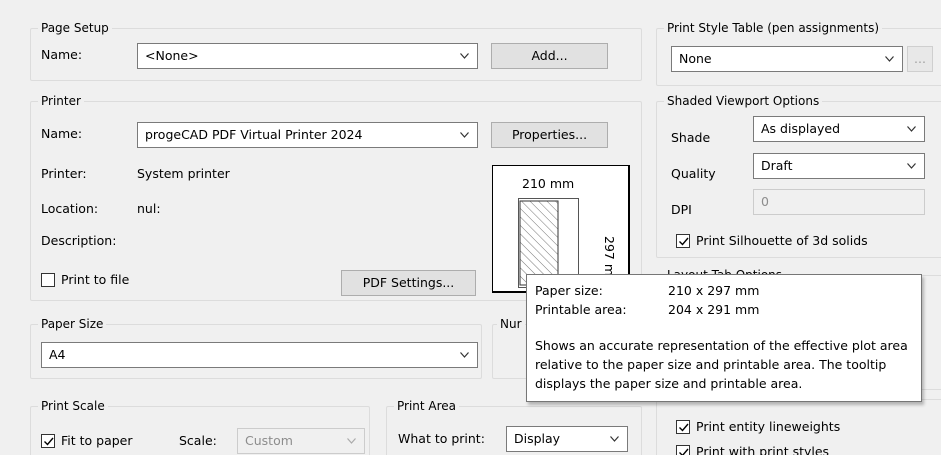 The image size is (941, 455). What do you see at coordinates (683, 427) in the screenshot?
I see `lineweights-checkbox` at bounding box center [683, 427].